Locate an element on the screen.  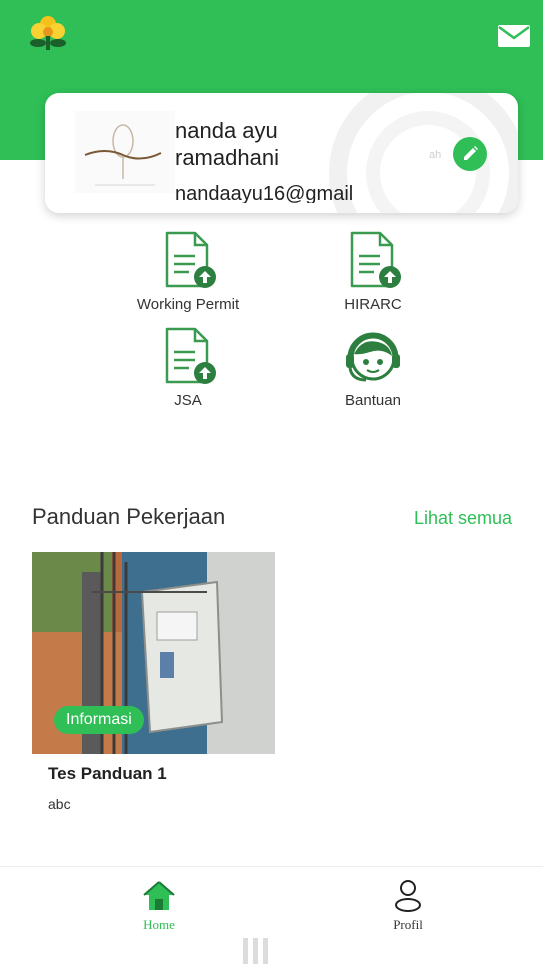
see-all-link: Lihat semua is located at coordinates (463, 518).